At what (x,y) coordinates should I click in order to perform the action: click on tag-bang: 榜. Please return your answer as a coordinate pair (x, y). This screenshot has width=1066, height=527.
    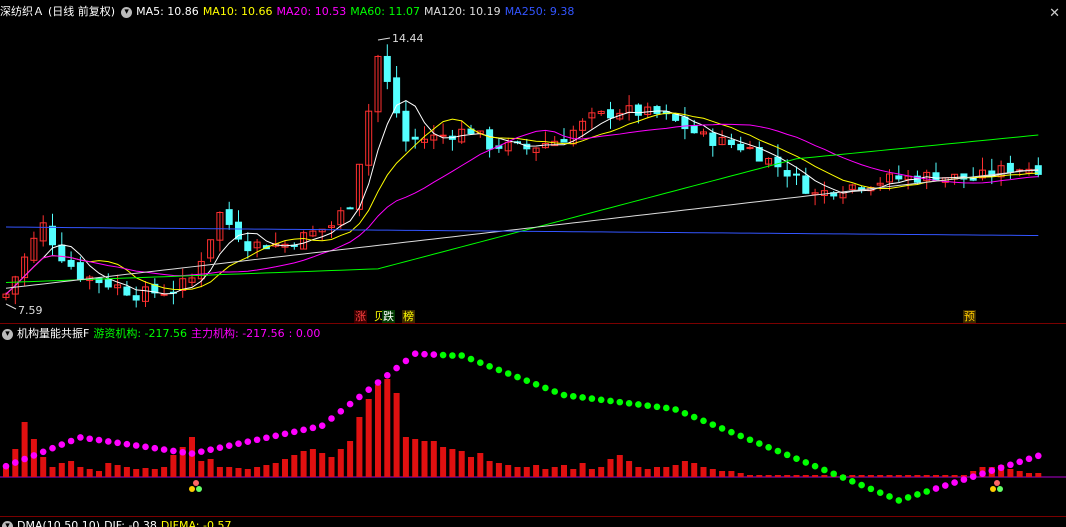
    Looking at the image, I should click on (408, 316).